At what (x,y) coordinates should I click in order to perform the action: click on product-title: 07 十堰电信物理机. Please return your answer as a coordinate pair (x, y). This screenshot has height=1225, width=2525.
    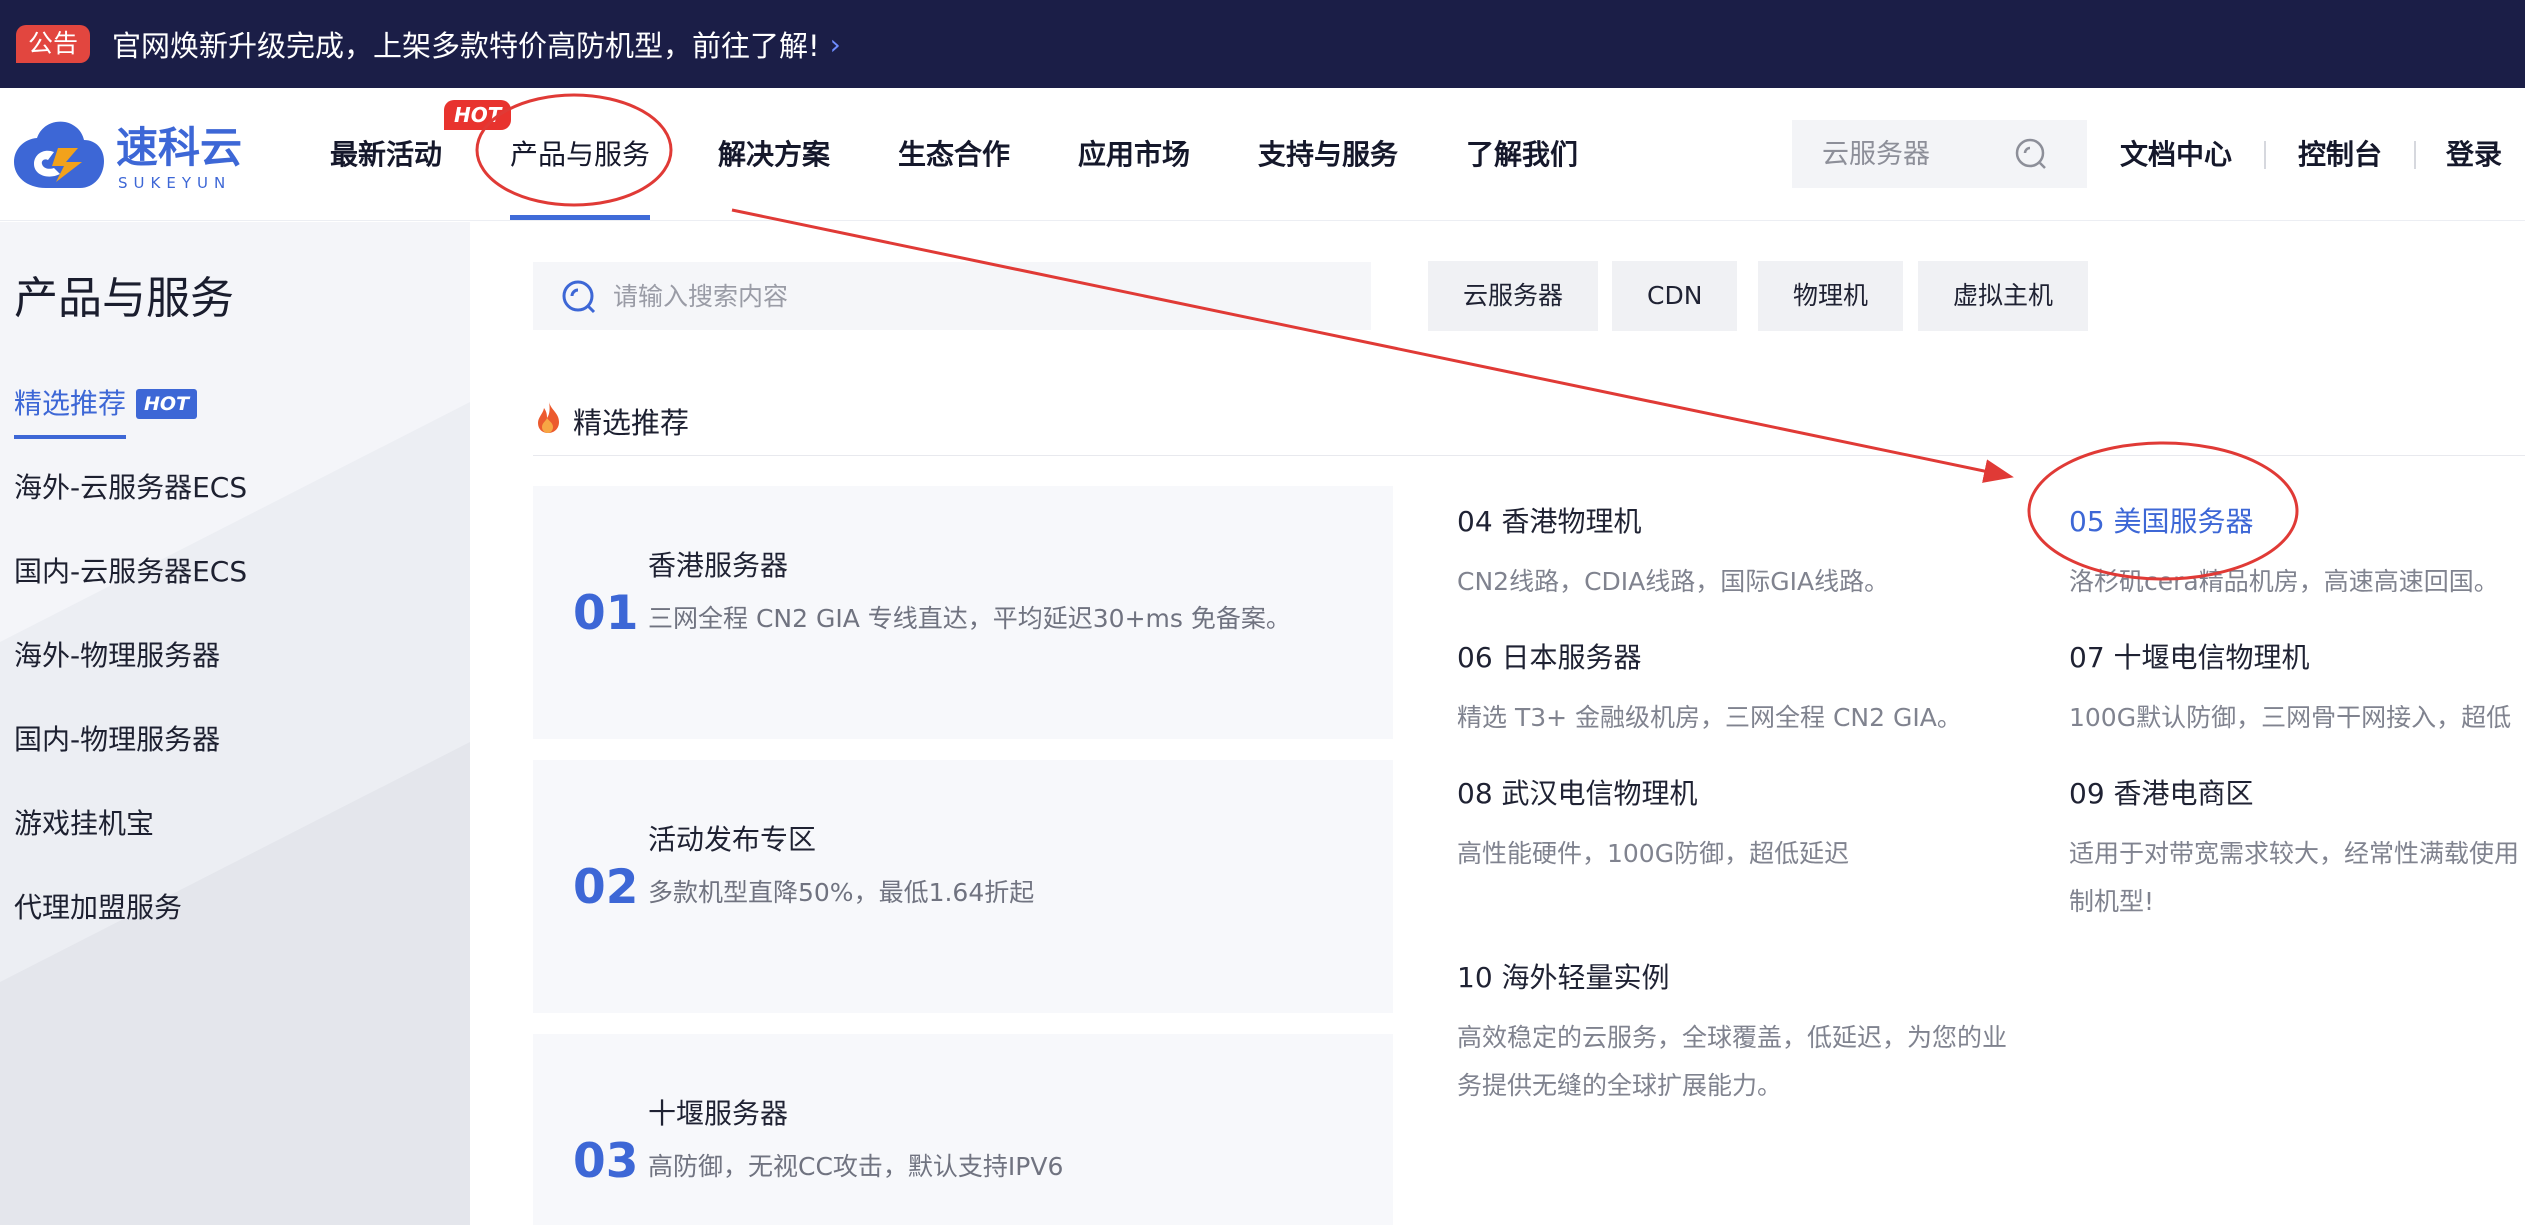
    Looking at the image, I should click on (2189, 657).